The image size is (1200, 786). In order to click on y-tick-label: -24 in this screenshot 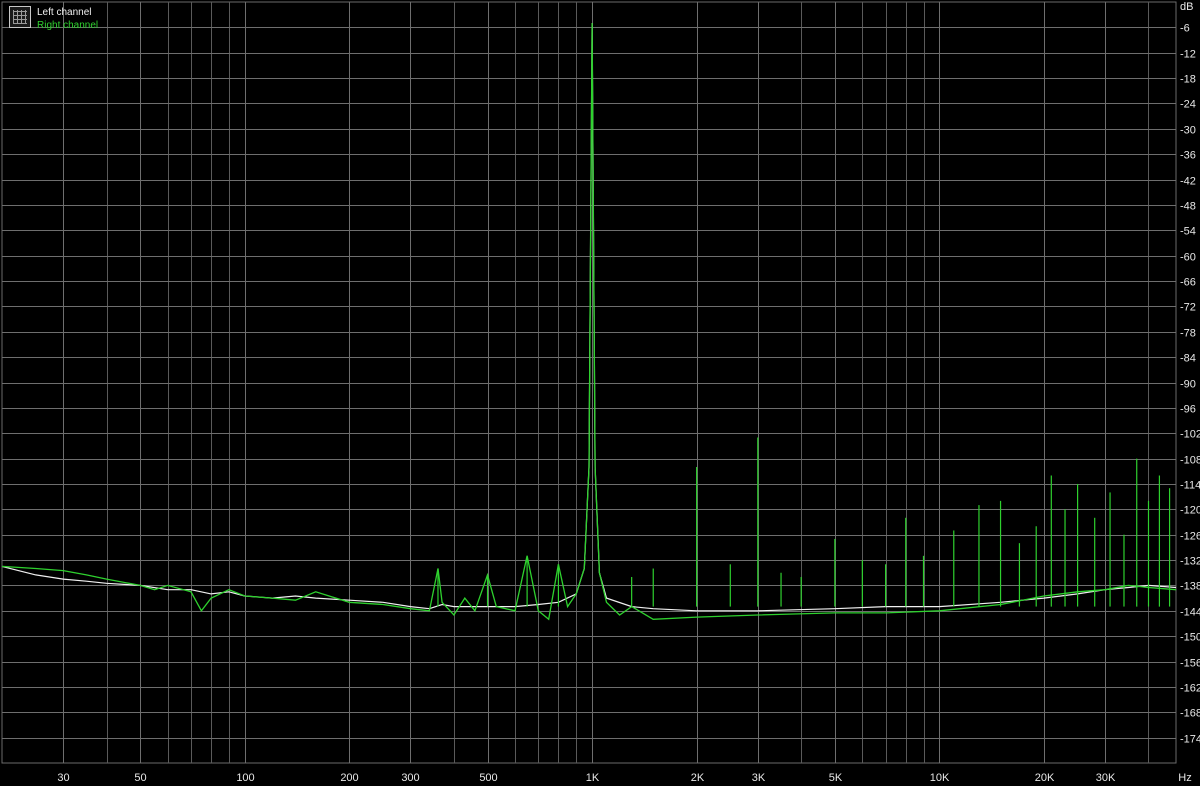, I will do `click(1188, 105)`.